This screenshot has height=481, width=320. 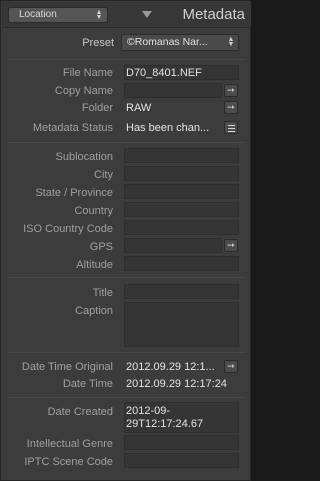 What do you see at coordinates (68, 462) in the screenshot?
I see `iptc-scene-code-label: IPTC Scene Code` at bounding box center [68, 462].